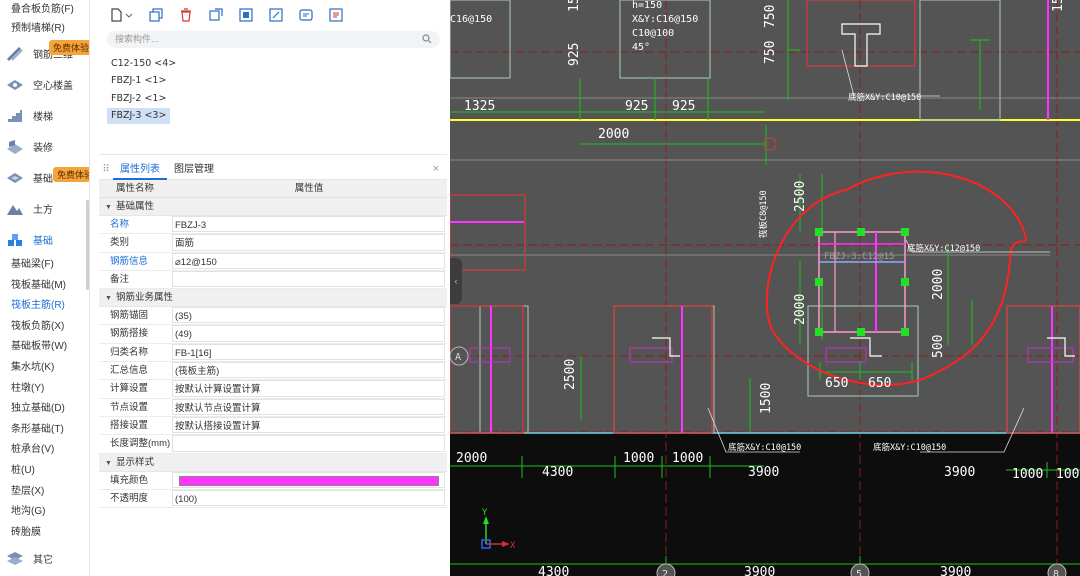 This screenshot has height=576, width=1080. Describe the element at coordinates (44, 533) in the screenshot. I see `nav-sub-item: 砖胎膜` at that location.